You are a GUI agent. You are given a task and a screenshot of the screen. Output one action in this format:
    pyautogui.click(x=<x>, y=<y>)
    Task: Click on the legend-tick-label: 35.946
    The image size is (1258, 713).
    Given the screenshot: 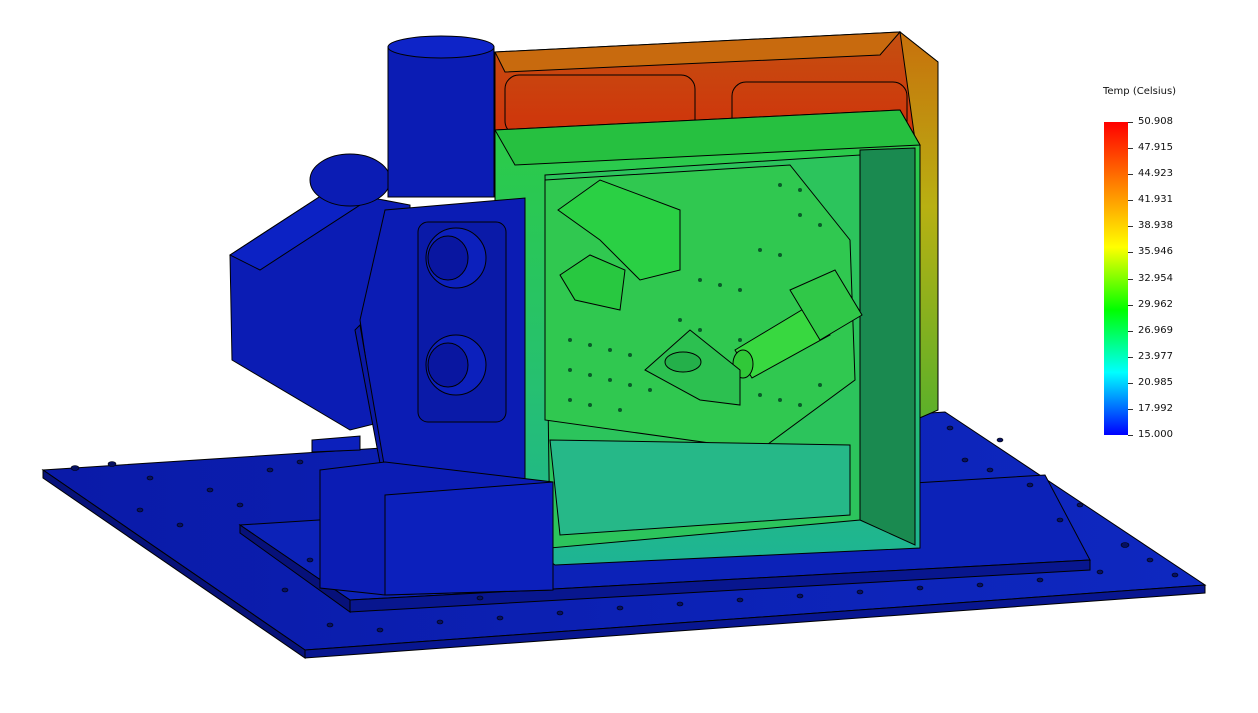 What is the action you would take?
    pyautogui.click(x=1155, y=252)
    